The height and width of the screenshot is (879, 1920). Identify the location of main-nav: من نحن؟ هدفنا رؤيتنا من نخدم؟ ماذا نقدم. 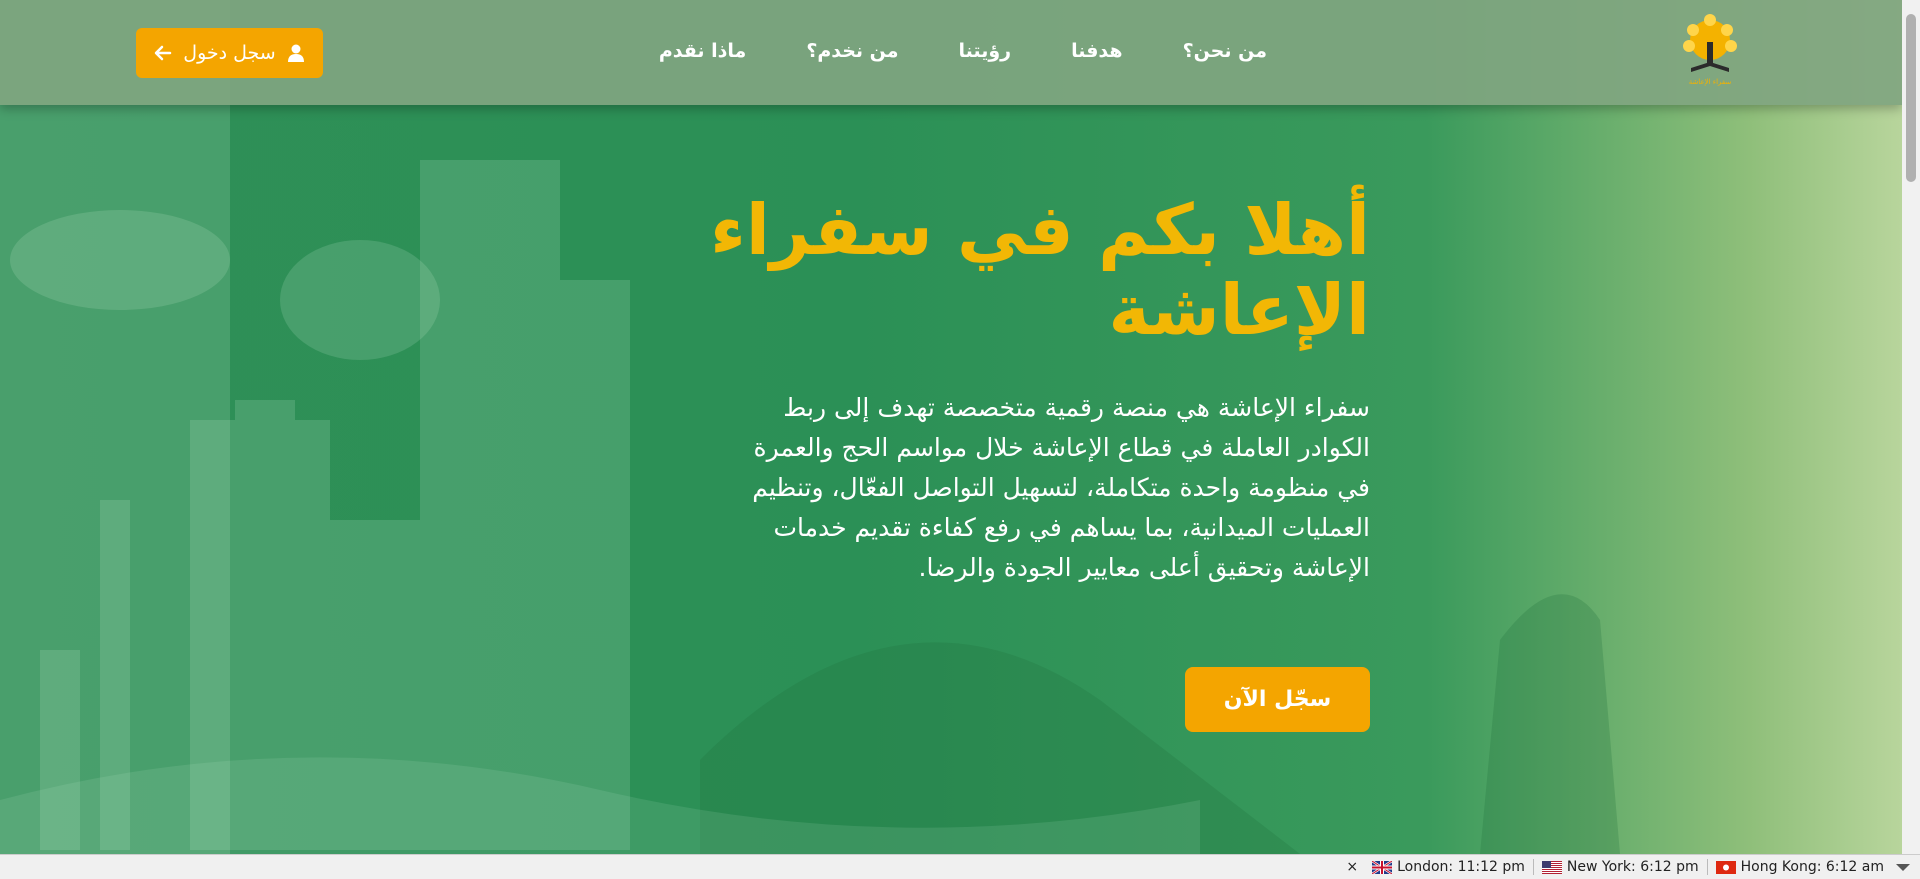
(963, 51).